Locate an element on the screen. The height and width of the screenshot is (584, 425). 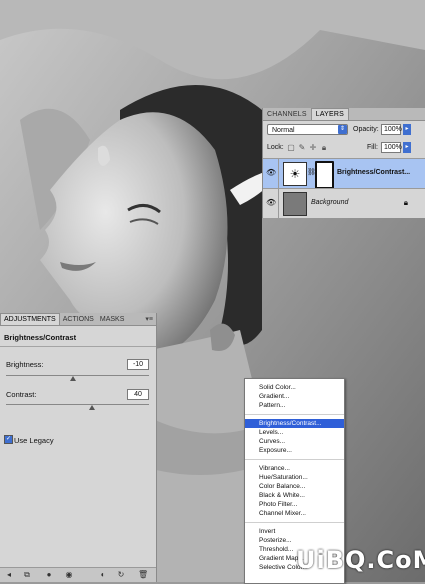
lock-transparent-pixels-icon: ▢ is located at coordinates (291, 147).